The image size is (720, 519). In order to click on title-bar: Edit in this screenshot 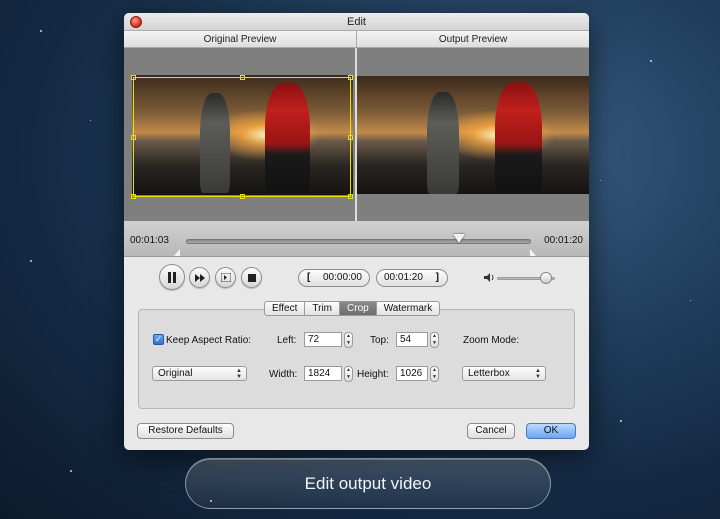, I will do `click(356, 22)`.